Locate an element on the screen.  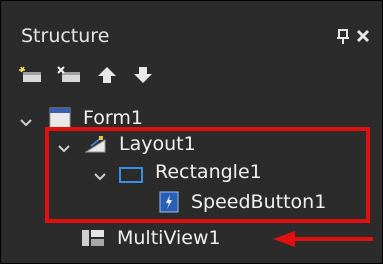
close-icon is located at coordinates (363, 36).